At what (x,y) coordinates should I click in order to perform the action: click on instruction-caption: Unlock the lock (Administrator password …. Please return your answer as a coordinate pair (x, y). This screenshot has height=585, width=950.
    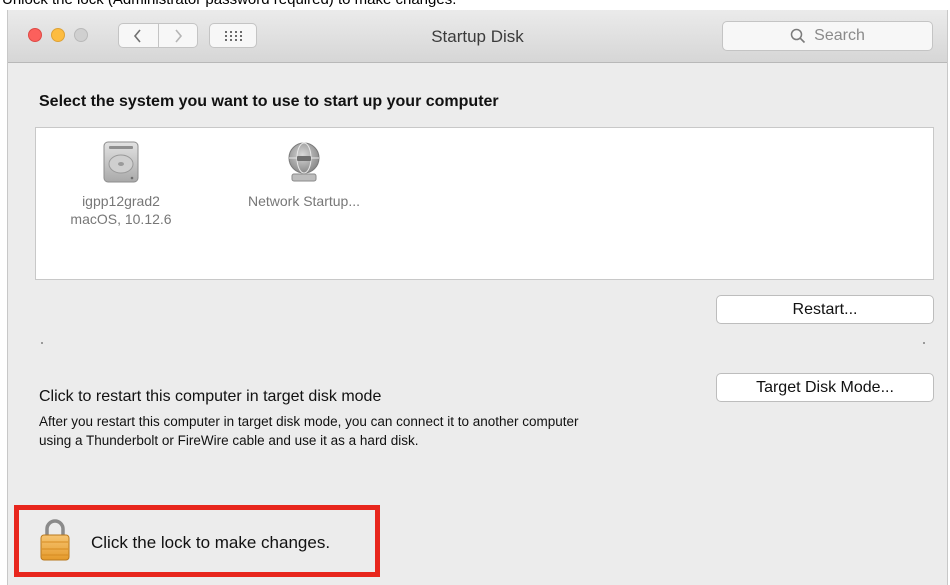
    Looking at the image, I should click on (229, 4).